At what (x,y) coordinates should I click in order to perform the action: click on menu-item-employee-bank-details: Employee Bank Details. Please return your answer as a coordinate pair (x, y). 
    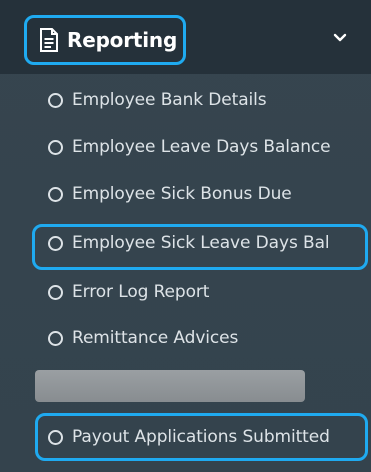
    Looking at the image, I should click on (157, 100).